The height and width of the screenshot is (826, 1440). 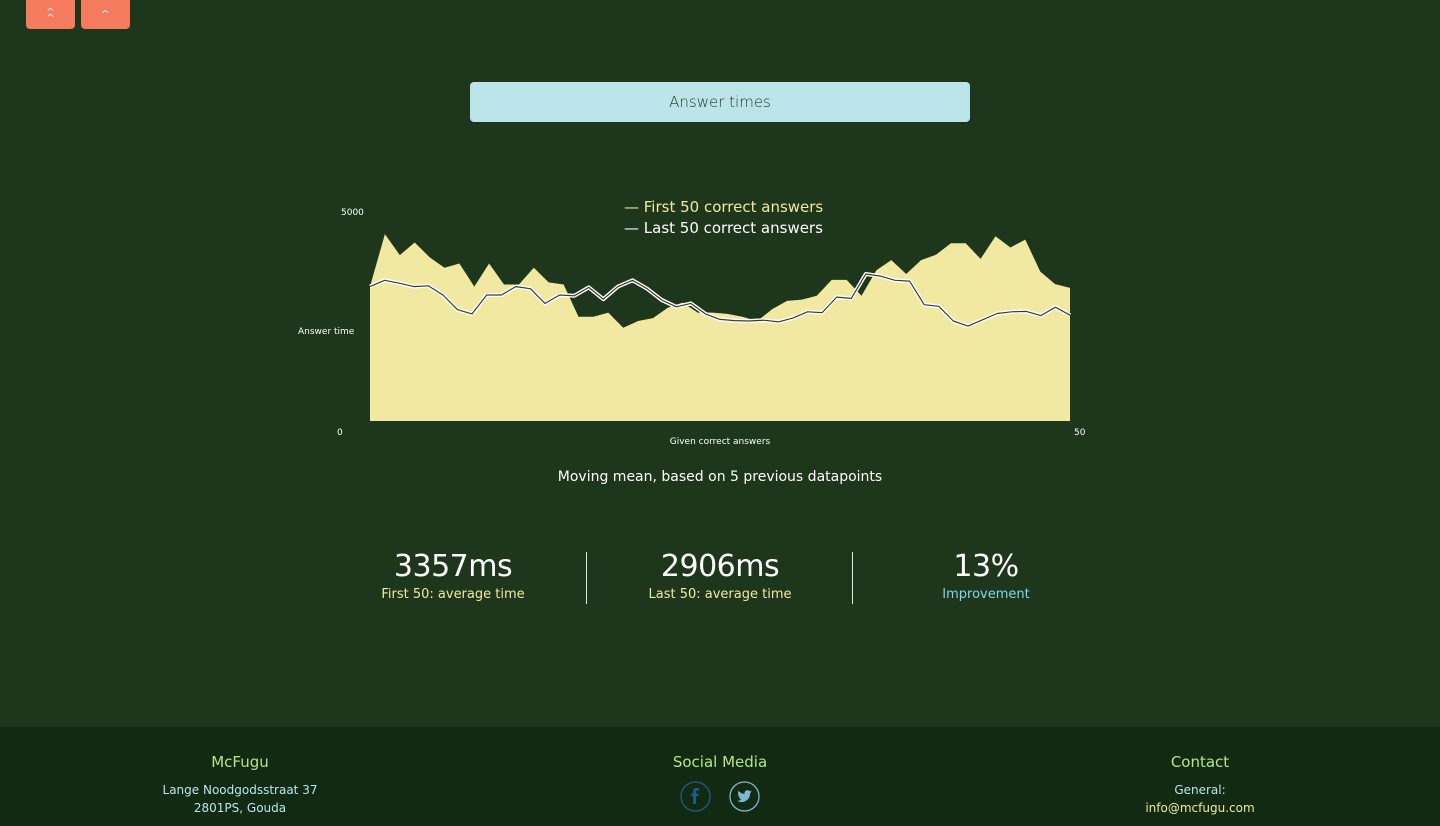 What do you see at coordinates (240, 808) in the screenshot?
I see `footer-address-line: 2801PS, Gouda` at bounding box center [240, 808].